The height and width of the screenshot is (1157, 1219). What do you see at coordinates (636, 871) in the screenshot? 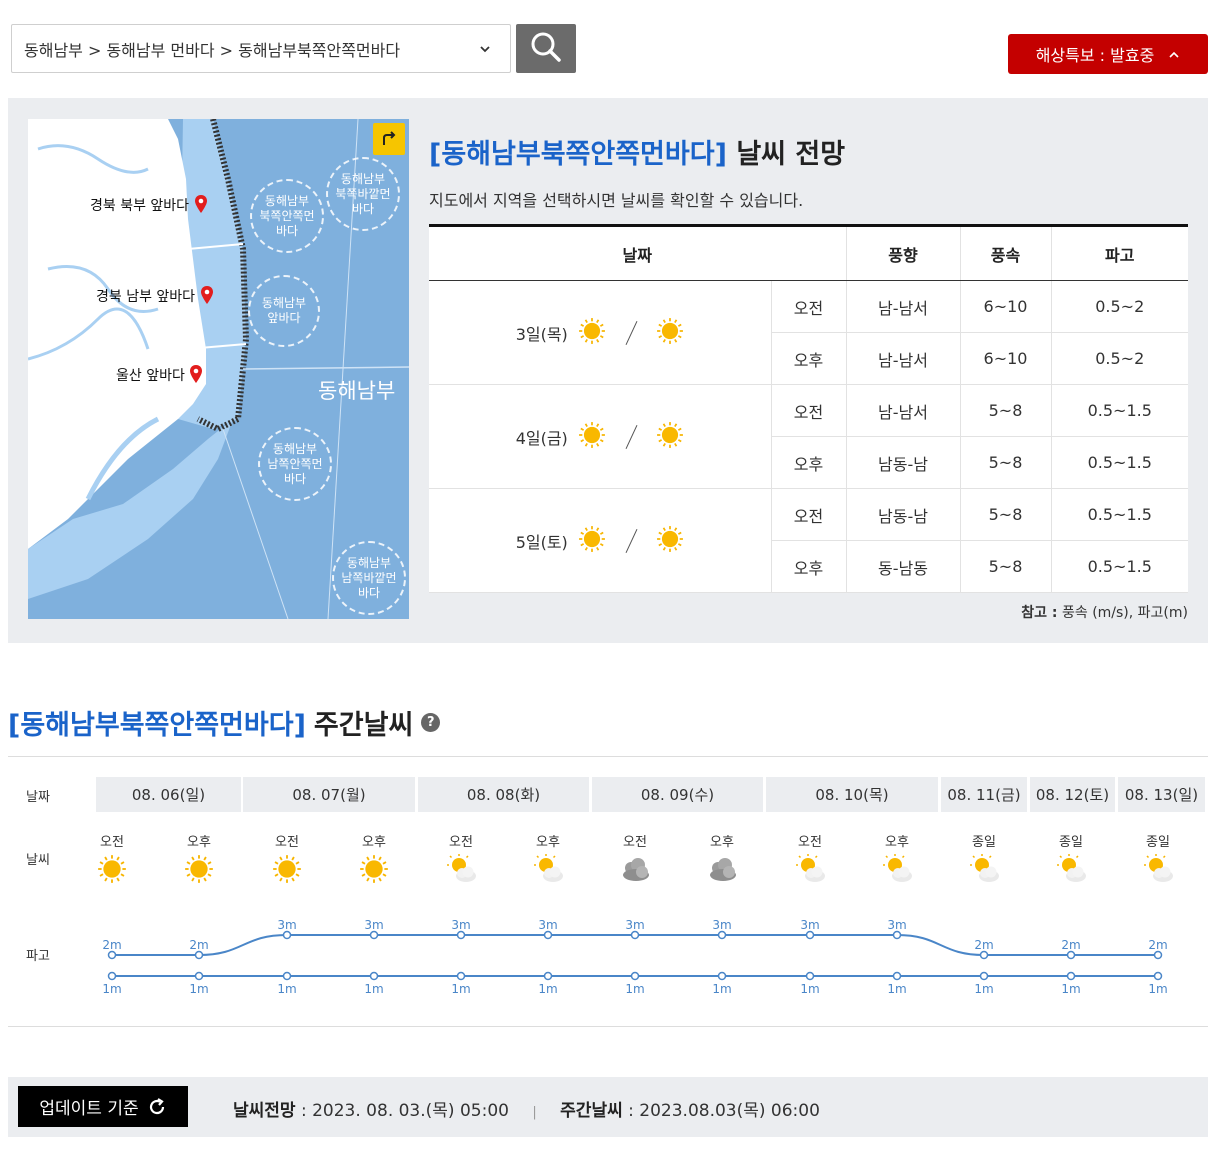
I see `cloudy-icon` at bounding box center [636, 871].